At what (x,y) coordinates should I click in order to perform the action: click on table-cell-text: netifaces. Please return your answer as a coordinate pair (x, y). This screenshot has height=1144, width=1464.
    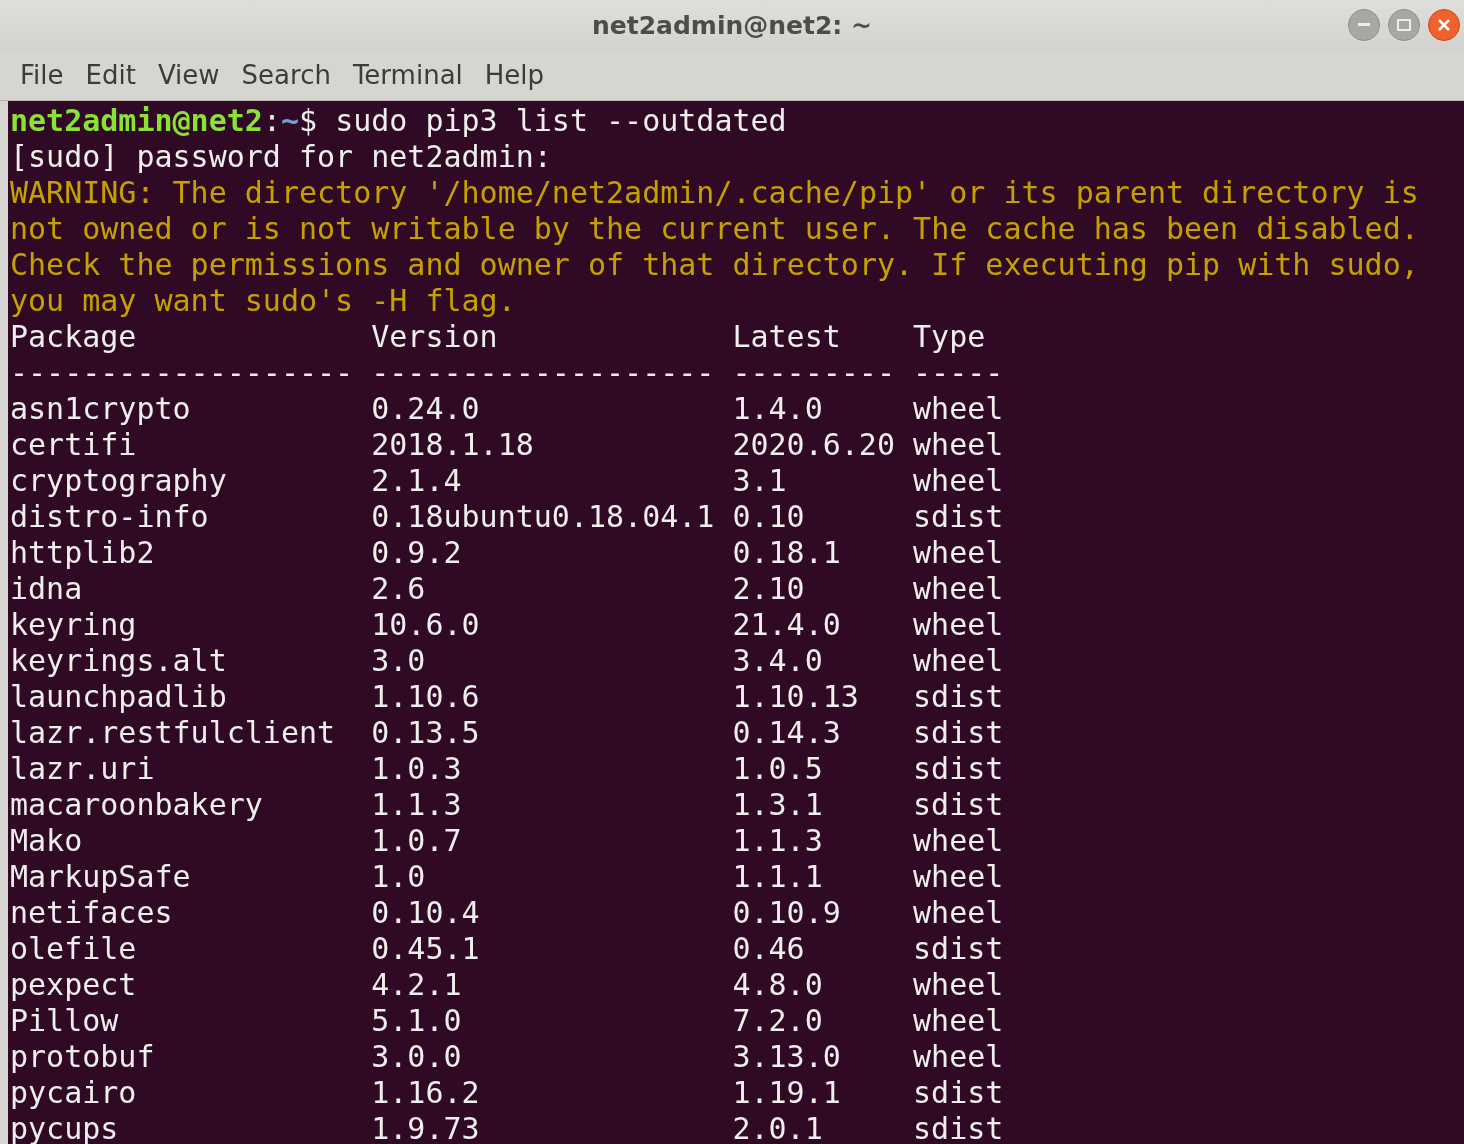
    Looking at the image, I should click on (92, 913).